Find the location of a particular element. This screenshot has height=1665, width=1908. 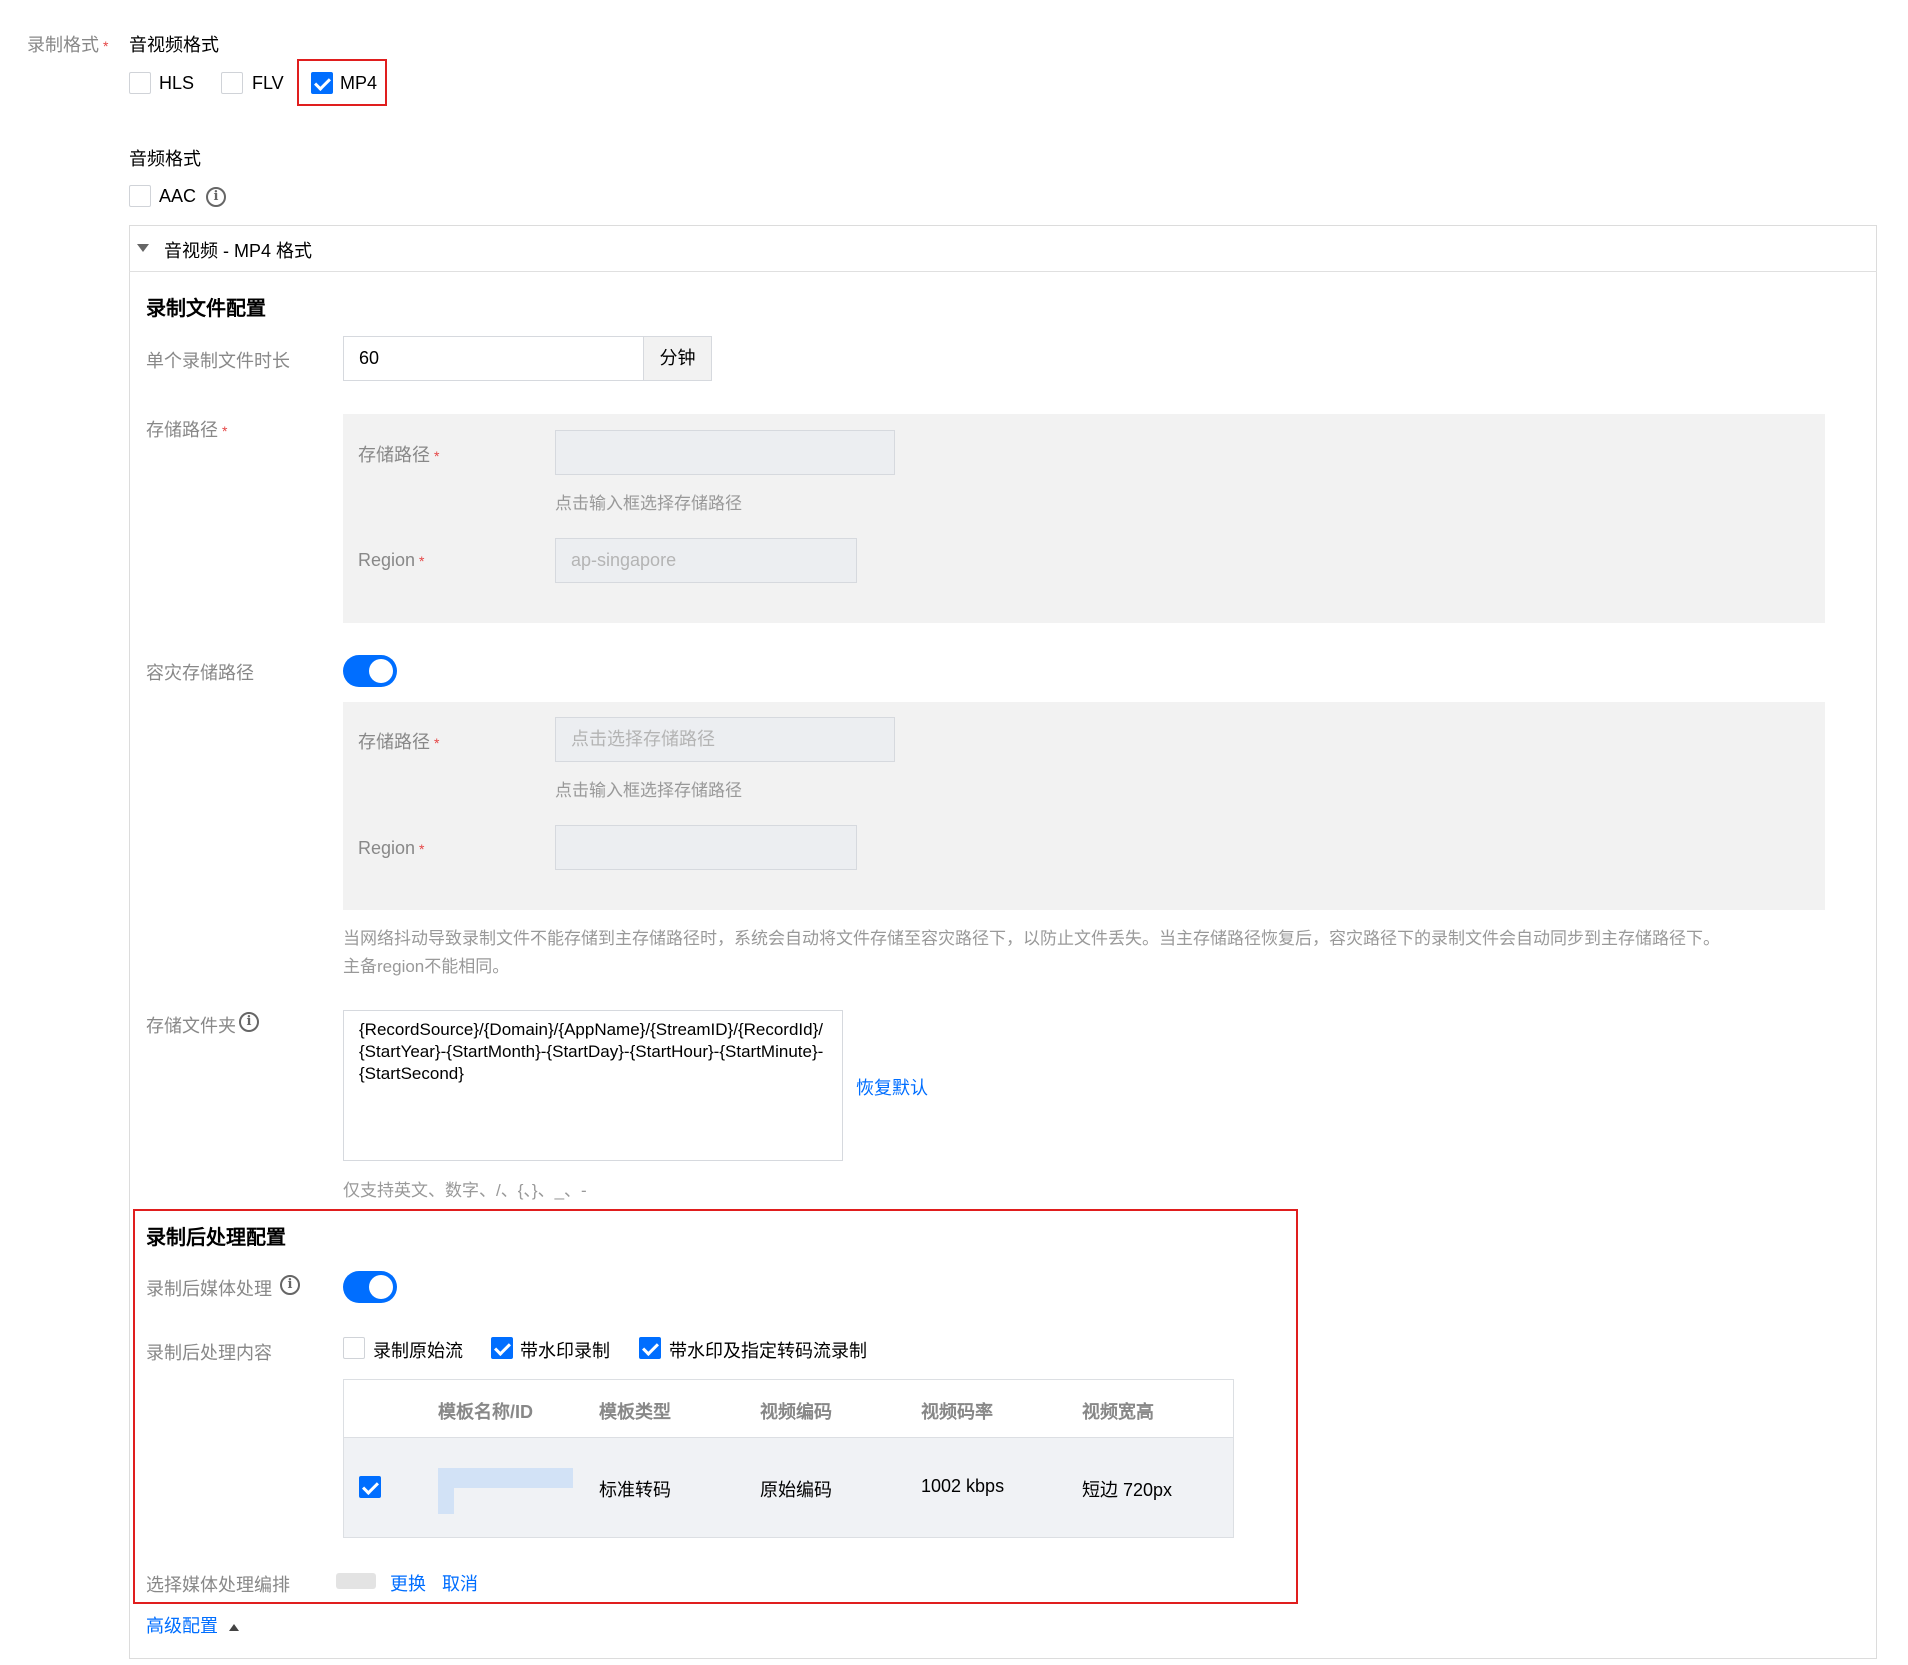

aac-checkbox is located at coordinates (140, 196).